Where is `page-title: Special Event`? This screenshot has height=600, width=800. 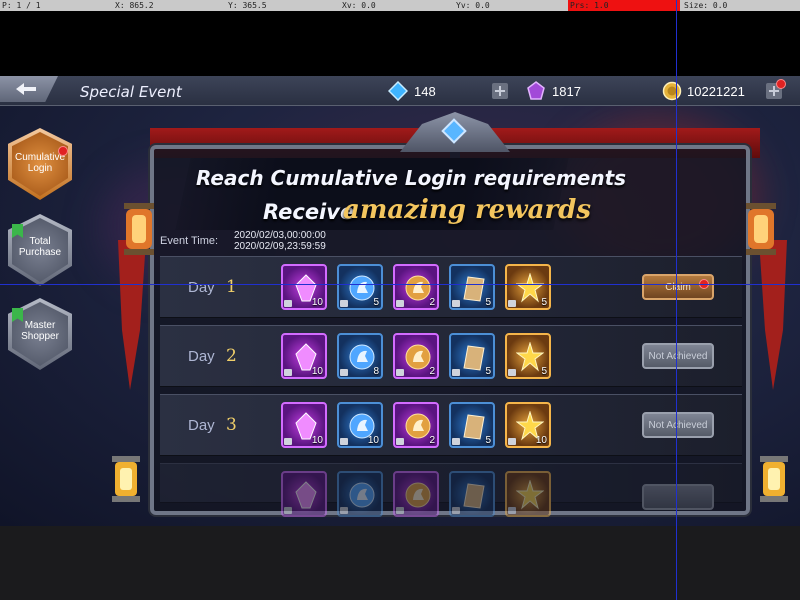
page-title: Special Event is located at coordinates (131, 92).